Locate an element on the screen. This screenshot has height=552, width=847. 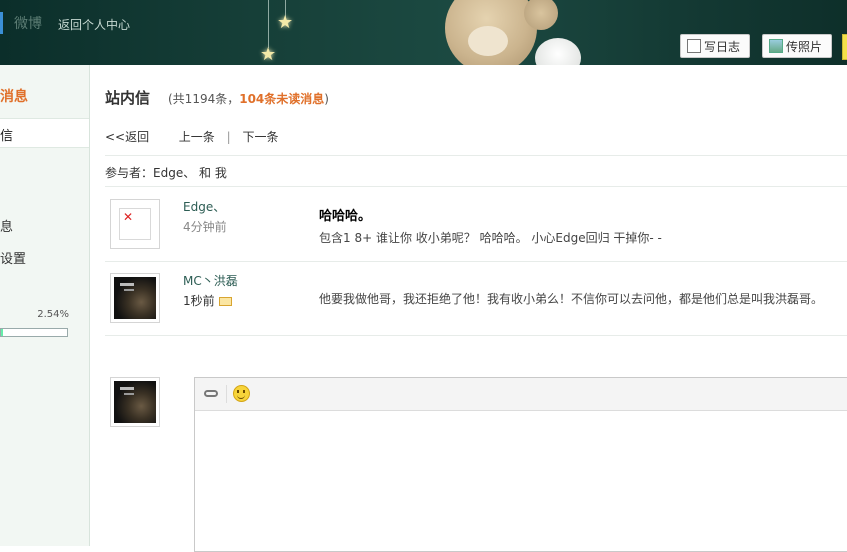
sidebar-item-inbox: 信 is located at coordinates (44, 133).